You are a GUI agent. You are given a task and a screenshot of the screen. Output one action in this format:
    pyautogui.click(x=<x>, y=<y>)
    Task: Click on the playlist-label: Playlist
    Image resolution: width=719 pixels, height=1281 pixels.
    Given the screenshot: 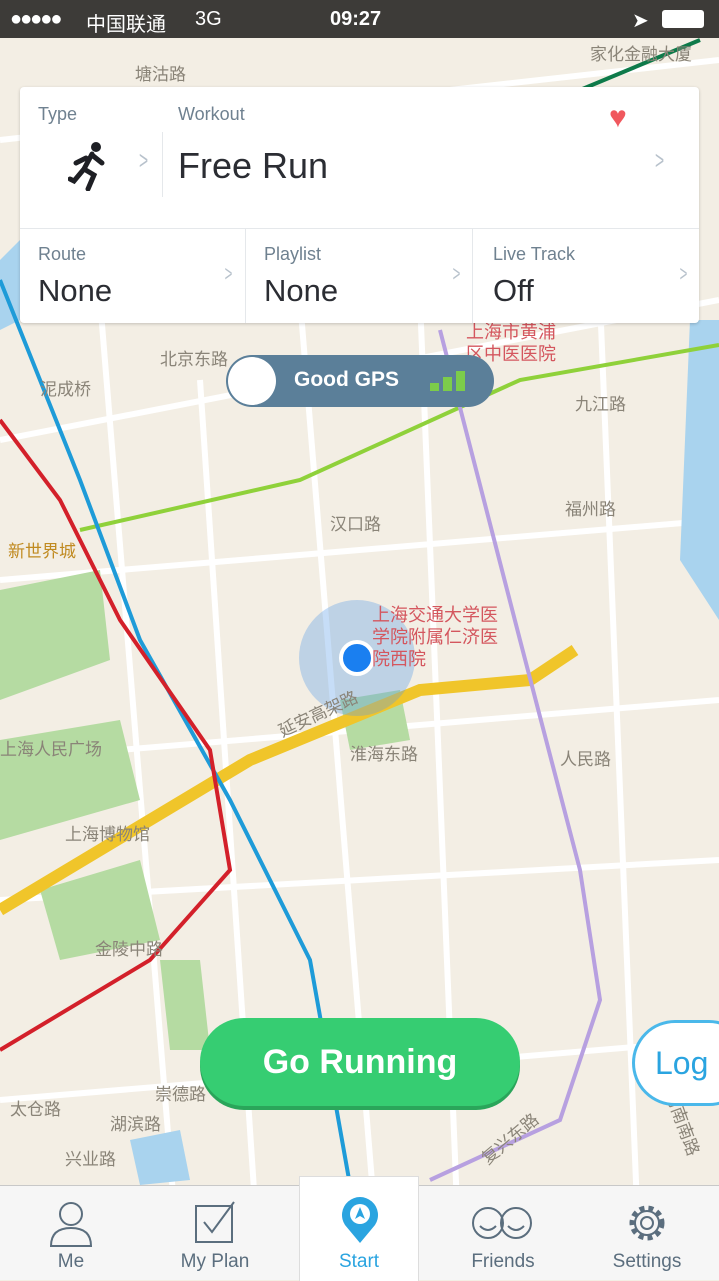 What is the action you would take?
    pyautogui.click(x=293, y=254)
    